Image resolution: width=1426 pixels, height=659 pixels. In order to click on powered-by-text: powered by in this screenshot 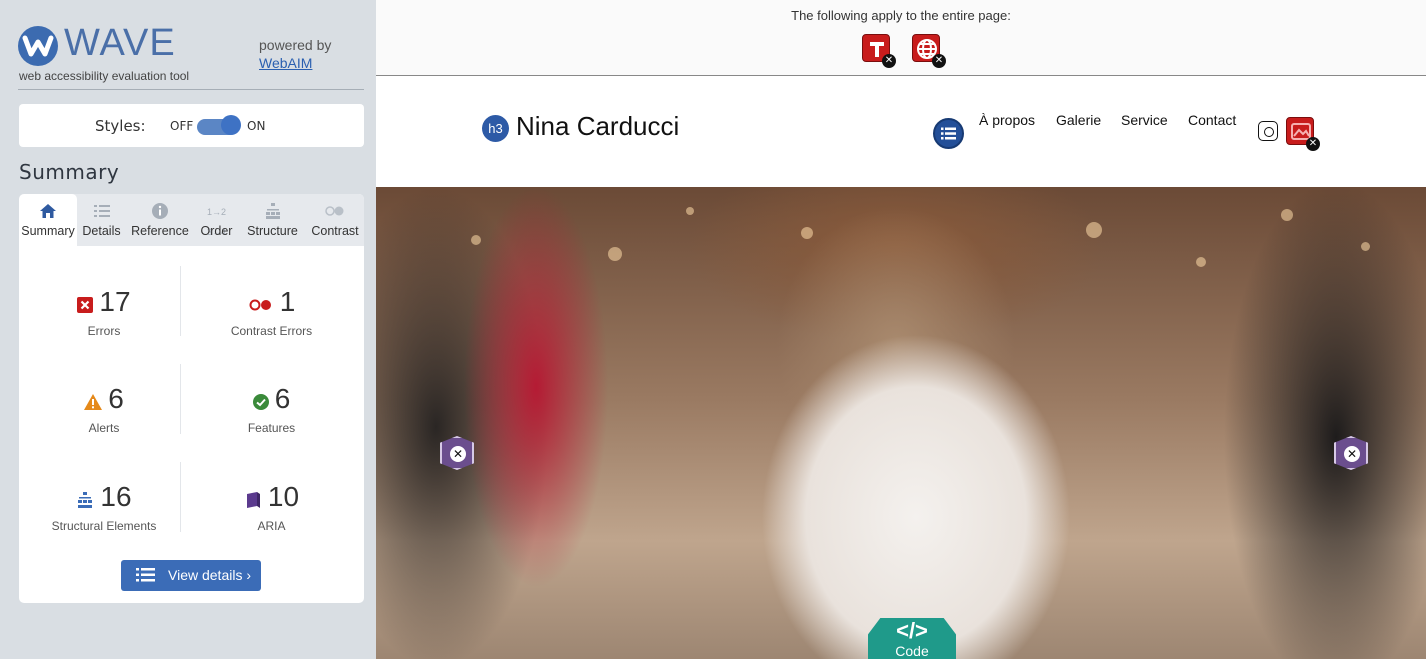, I will do `click(295, 45)`.